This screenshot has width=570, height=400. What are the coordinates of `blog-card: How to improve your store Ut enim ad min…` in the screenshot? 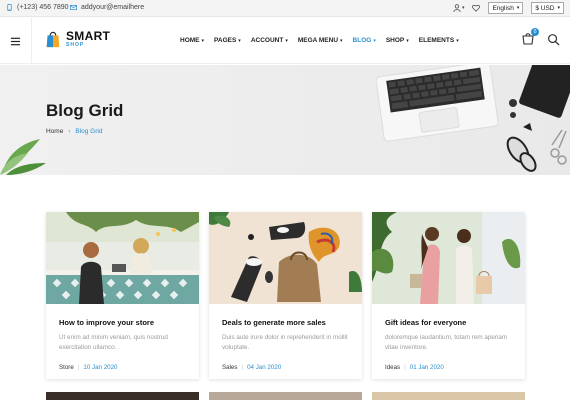 It's located at (122, 295).